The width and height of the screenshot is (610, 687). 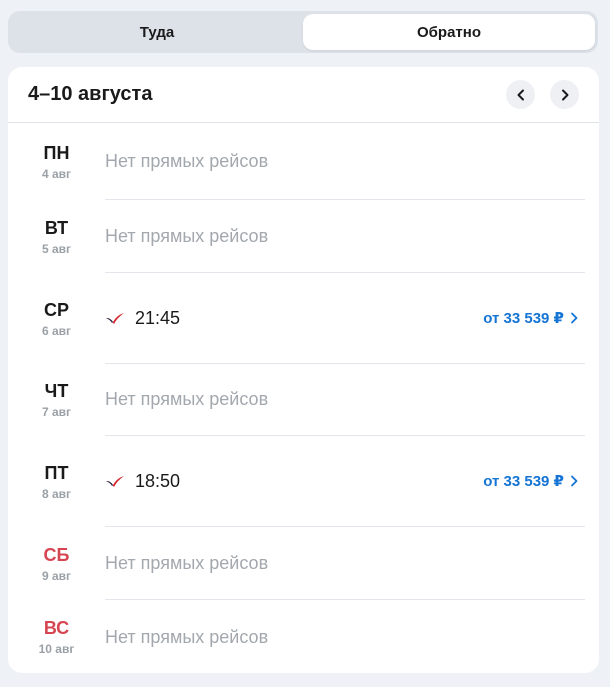 I want to click on day-cell: ВТ 5 авг, so click(x=56, y=236).